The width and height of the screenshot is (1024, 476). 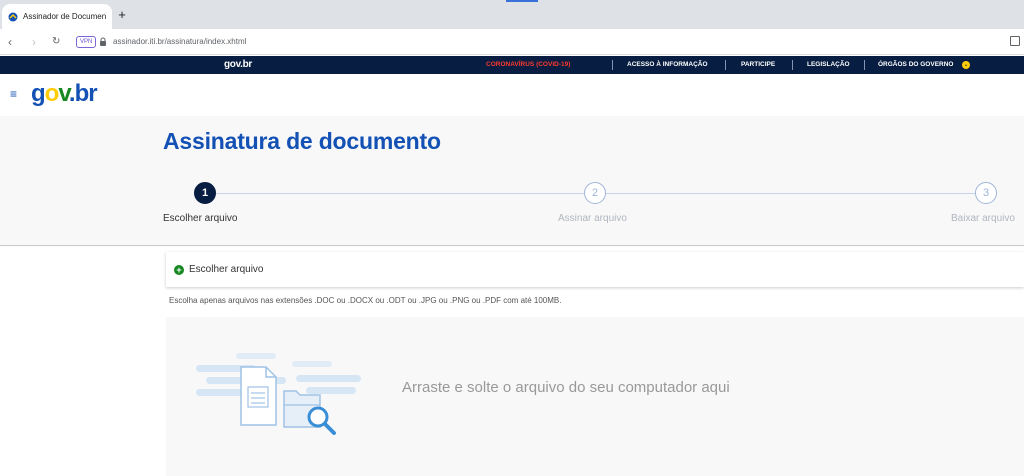 I want to click on topbar-link-participe: PARTICIPE, so click(x=758, y=64).